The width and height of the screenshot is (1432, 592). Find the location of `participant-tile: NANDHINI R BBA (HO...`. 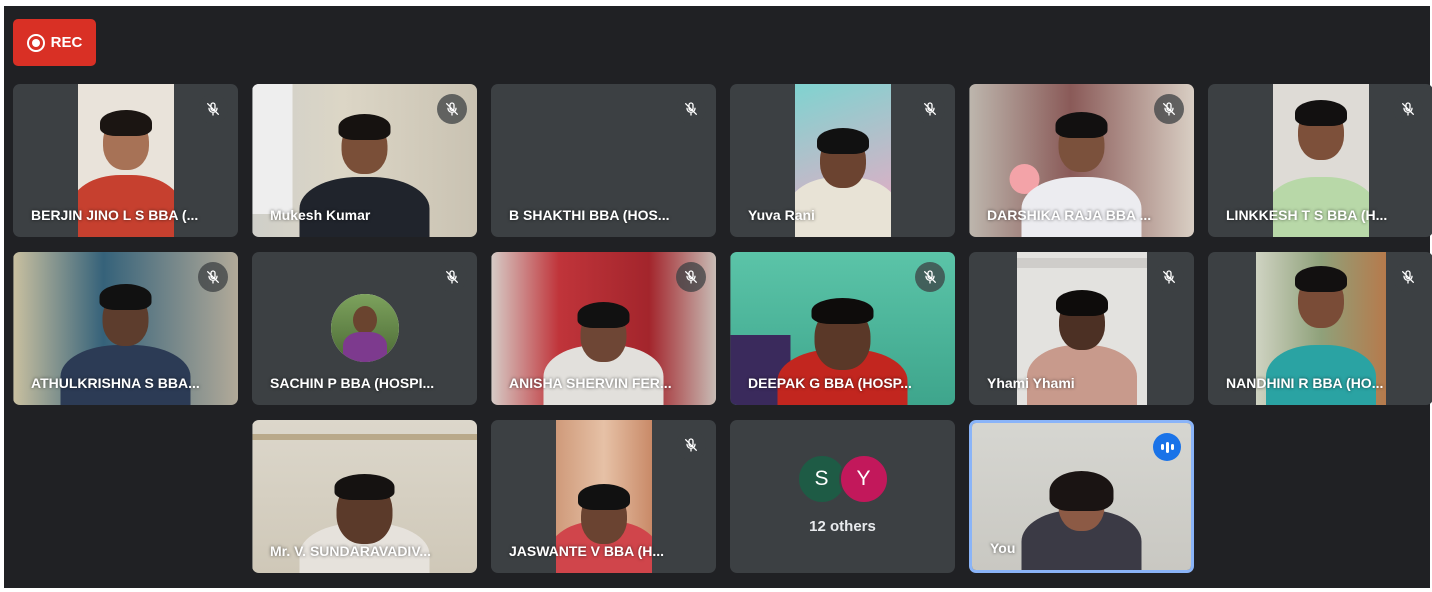

participant-tile: NANDHINI R BBA (HO... is located at coordinates (1320, 328).